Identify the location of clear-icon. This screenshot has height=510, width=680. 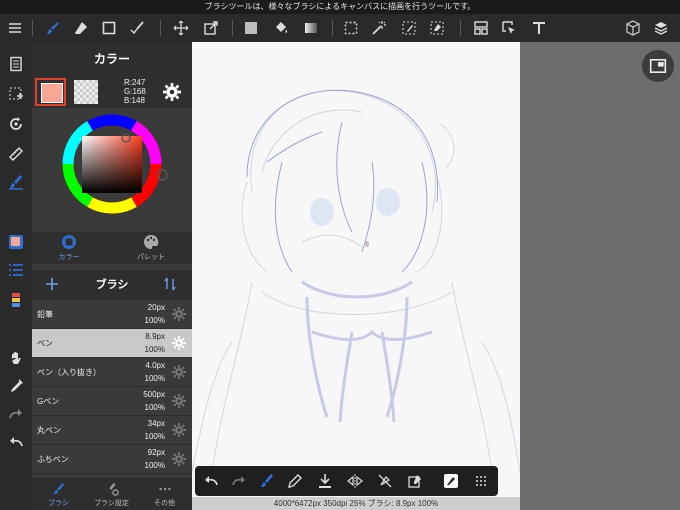
(415, 481).